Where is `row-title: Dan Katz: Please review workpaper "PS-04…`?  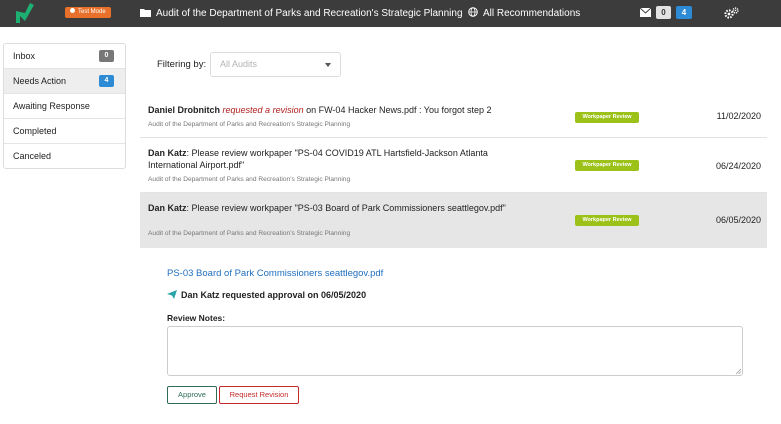
row-title: Dan Katz: Please review workpaper "PS-04… is located at coordinates (338, 159).